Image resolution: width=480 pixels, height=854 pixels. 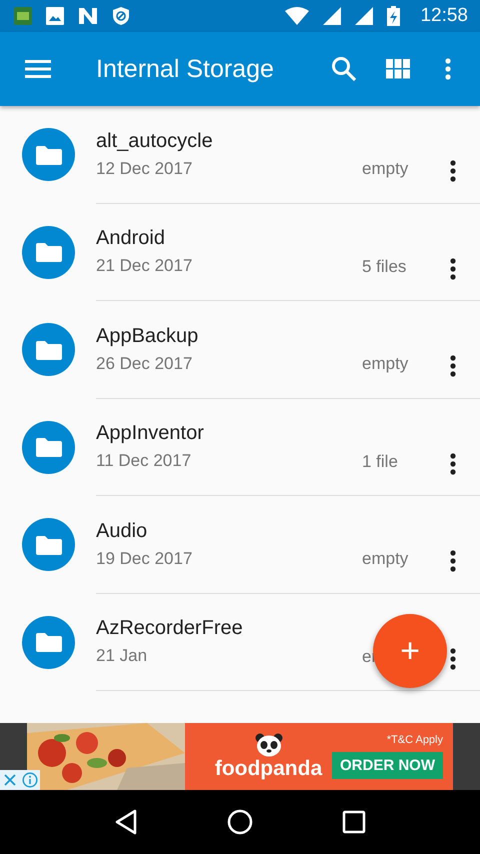 What do you see at coordinates (145, 168) in the screenshot?
I see `folder-date: 12 Dec 2017` at bounding box center [145, 168].